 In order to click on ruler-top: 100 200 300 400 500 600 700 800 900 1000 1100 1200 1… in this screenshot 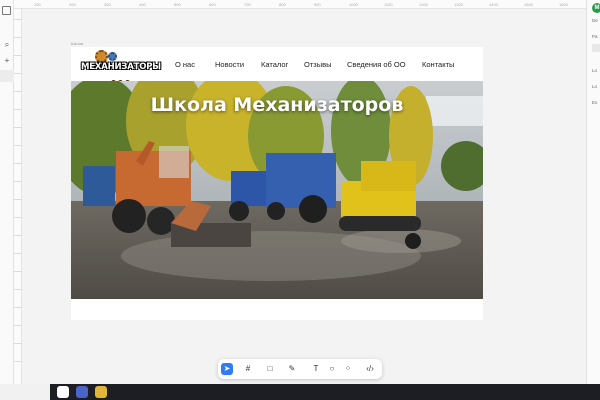, I will do `click(300, 4)`.